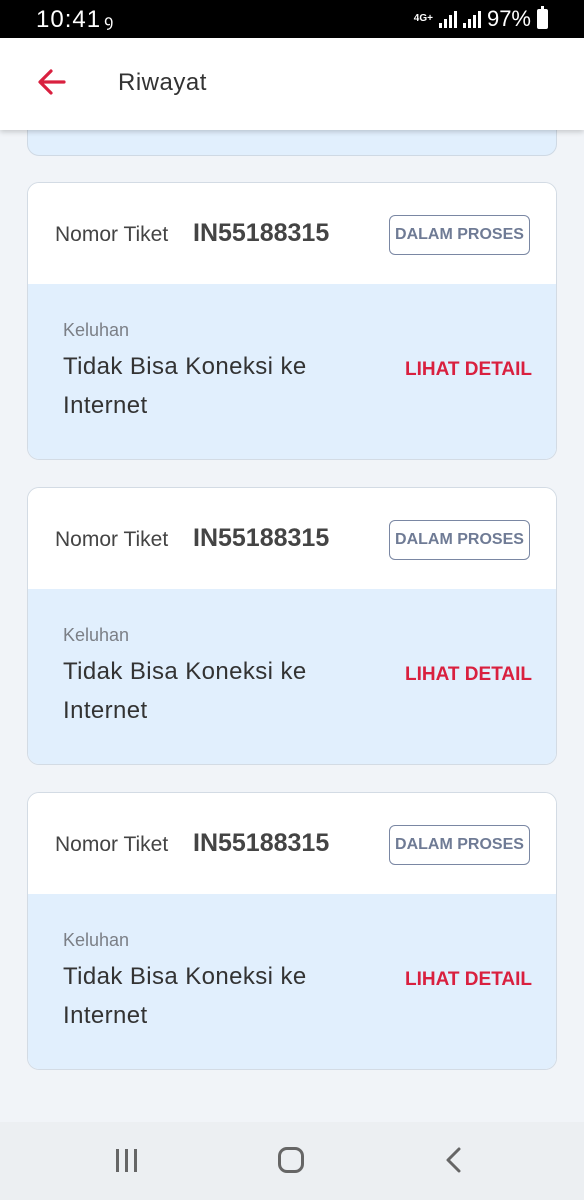 The width and height of the screenshot is (584, 1200). What do you see at coordinates (52, 82) in the screenshot?
I see `arrow-left-icon` at bounding box center [52, 82].